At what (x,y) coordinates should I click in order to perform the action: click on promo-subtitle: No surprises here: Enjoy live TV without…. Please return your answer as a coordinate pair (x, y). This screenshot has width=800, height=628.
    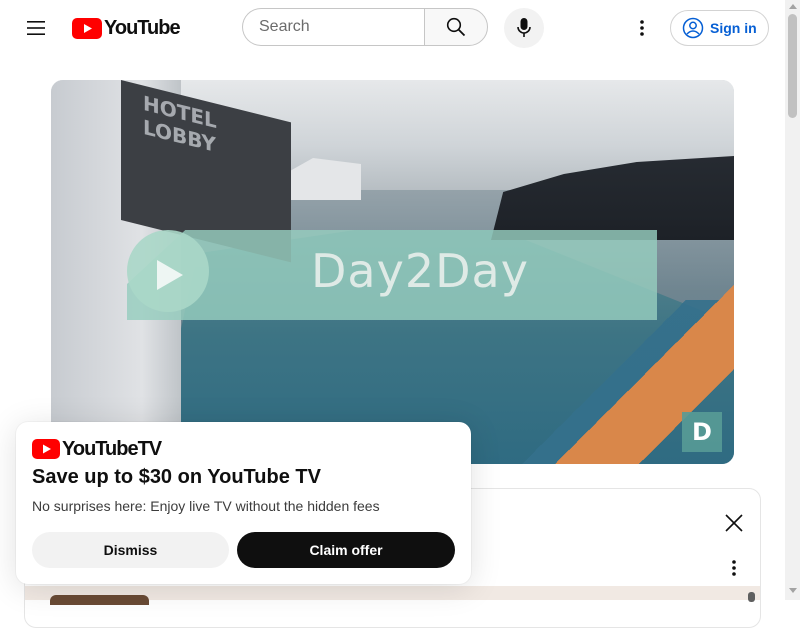
    Looking at the image, I should click on (206, 506).